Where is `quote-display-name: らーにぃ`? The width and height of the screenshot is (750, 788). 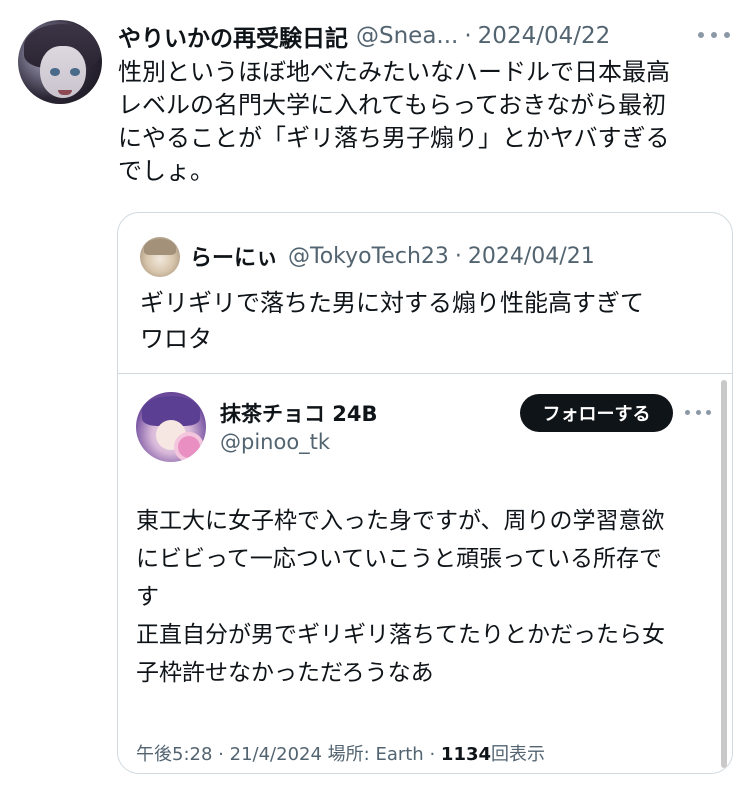 quote-display-name: らーにぃ is located at coordinates (234, 256).